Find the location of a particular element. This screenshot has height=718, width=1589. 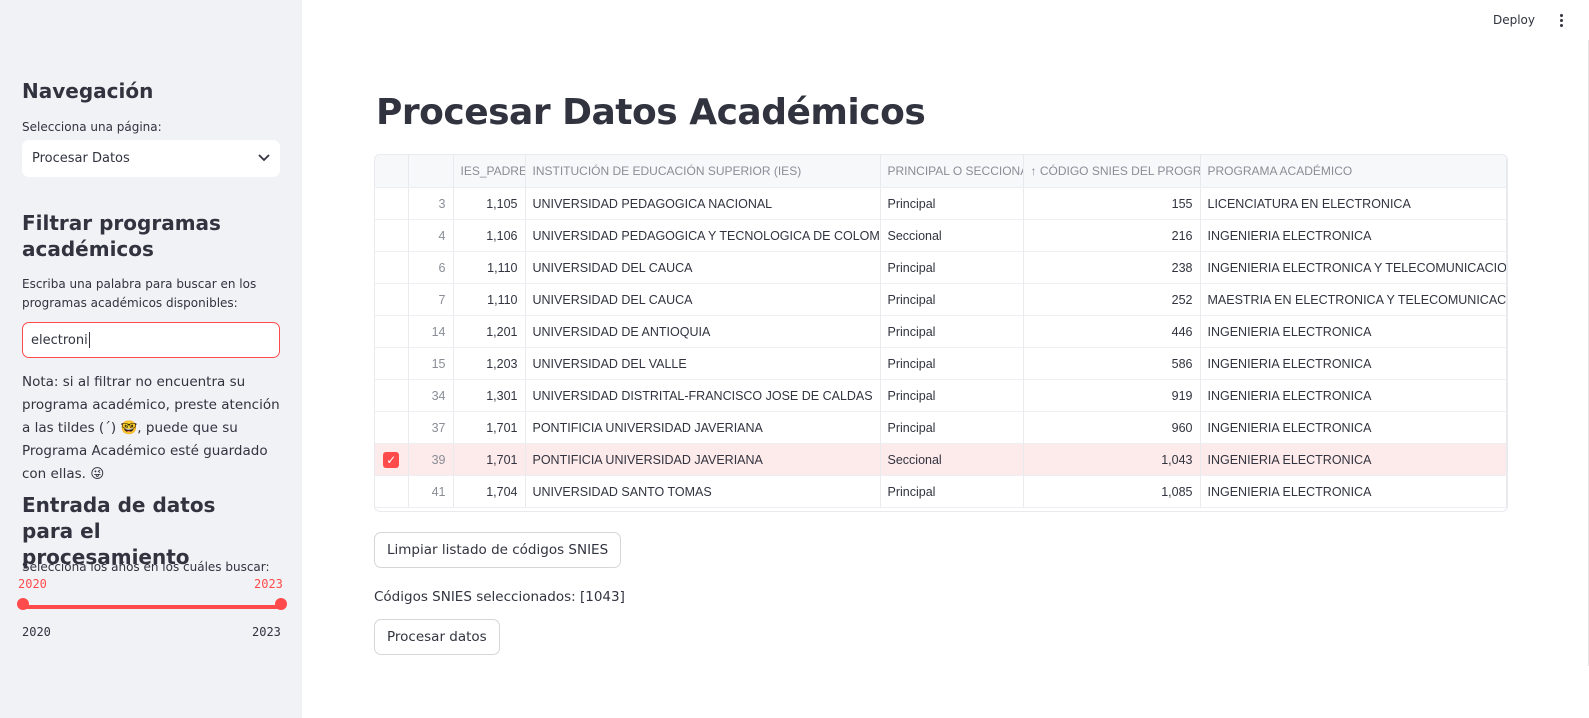

cell-snies: 919 is located at coordinates (1112, 395).